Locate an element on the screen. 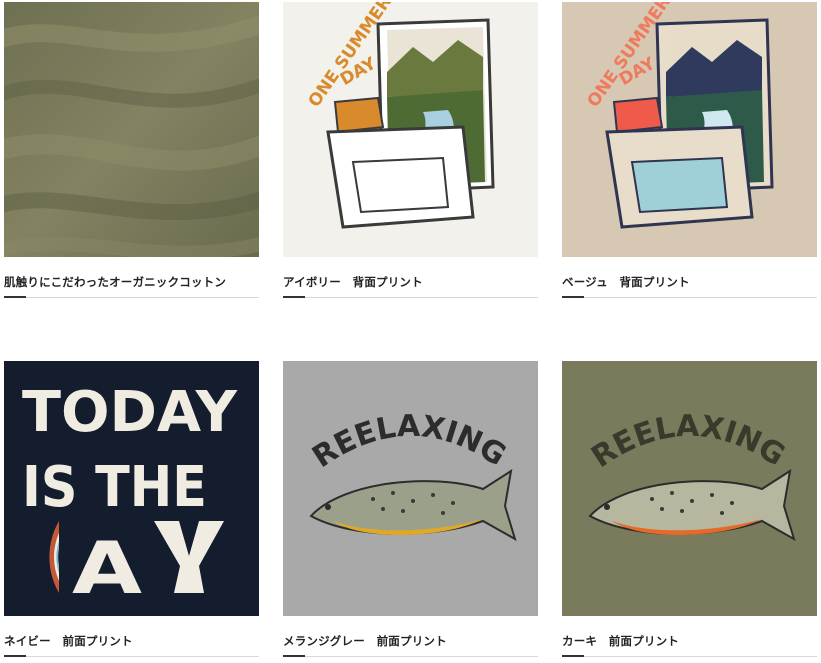 The width and height of the screenshot is (821, 663). khaki-front-print-image: REELAXING is located at coordinates (689, 488).